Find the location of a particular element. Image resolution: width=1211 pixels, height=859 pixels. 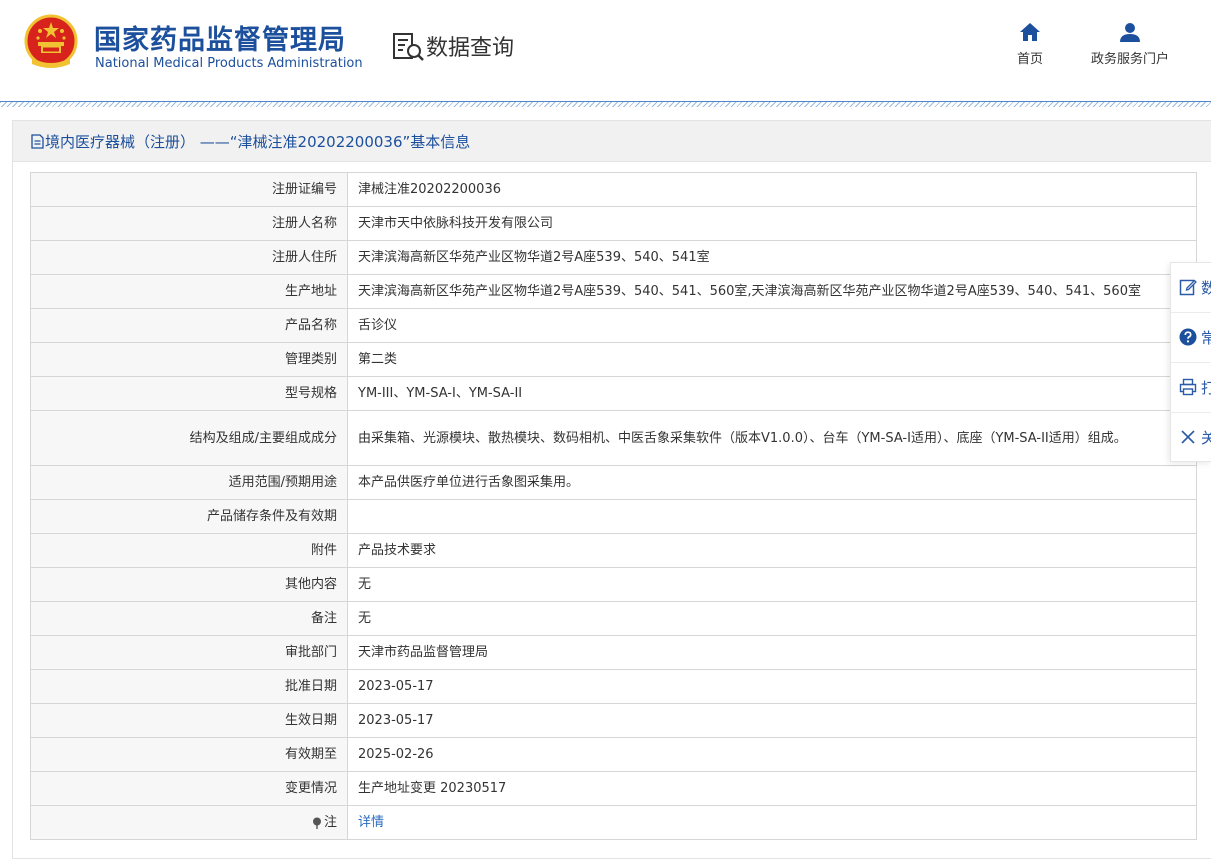

home-icon is located at coordinates (1030, 32).